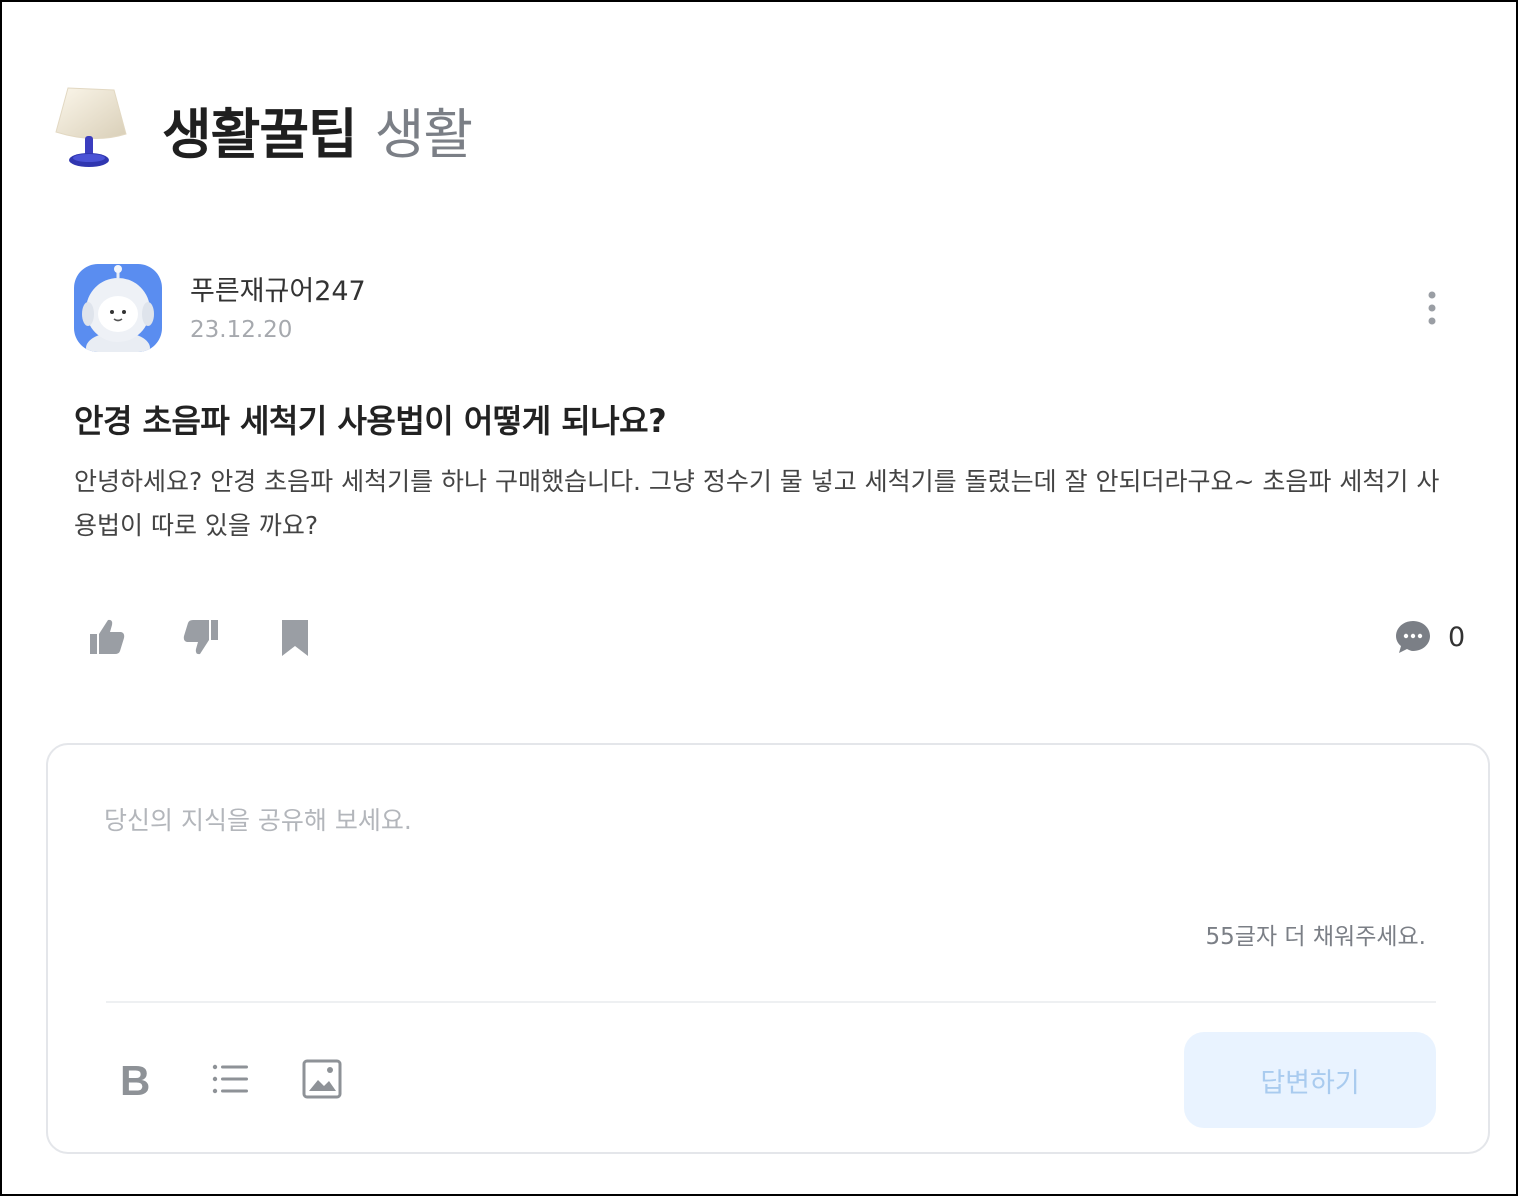 The width and height of the screenshot is (1518, 1196). Describe the element at coordinates (771, 1002) in the screenshot. I see `editor-divider` at that location.